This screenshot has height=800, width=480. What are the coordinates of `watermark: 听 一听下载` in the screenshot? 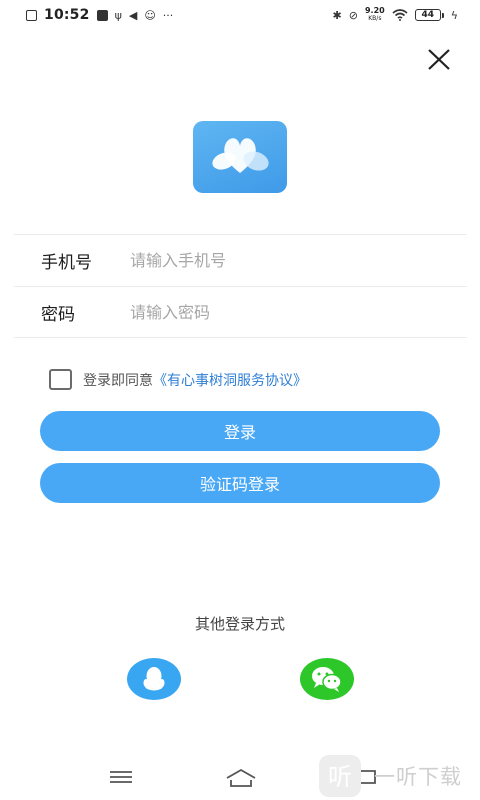 It's located at (399, 776).